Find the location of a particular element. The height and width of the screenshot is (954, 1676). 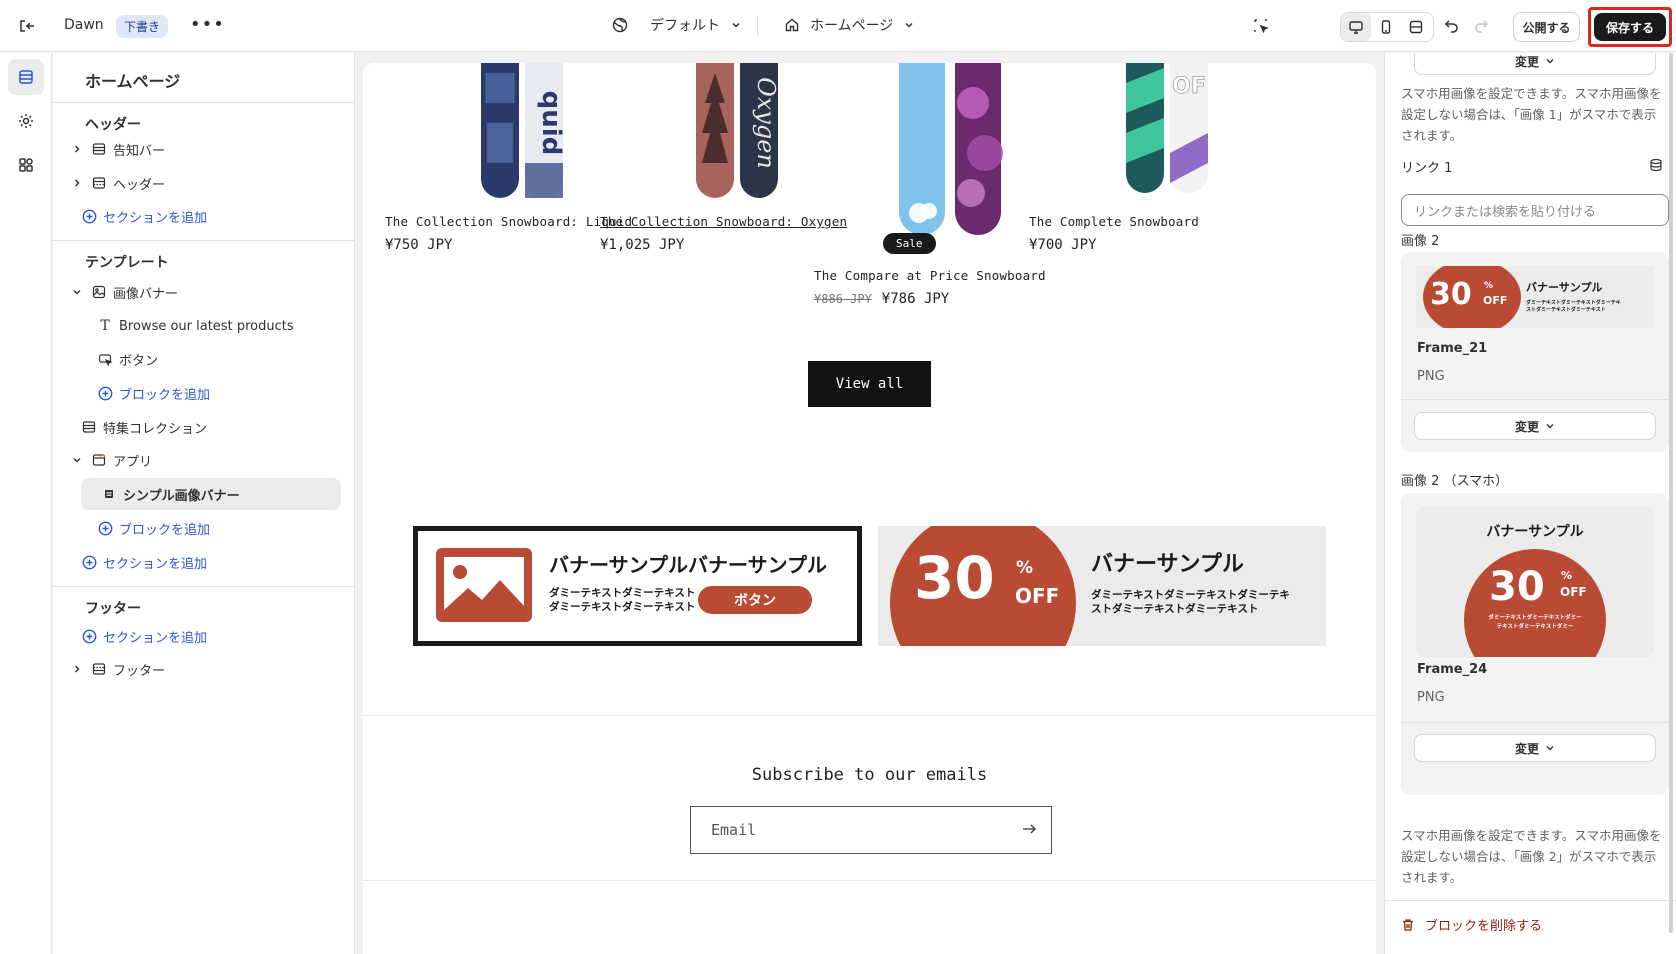

divider is located at coordinates (204, 586).